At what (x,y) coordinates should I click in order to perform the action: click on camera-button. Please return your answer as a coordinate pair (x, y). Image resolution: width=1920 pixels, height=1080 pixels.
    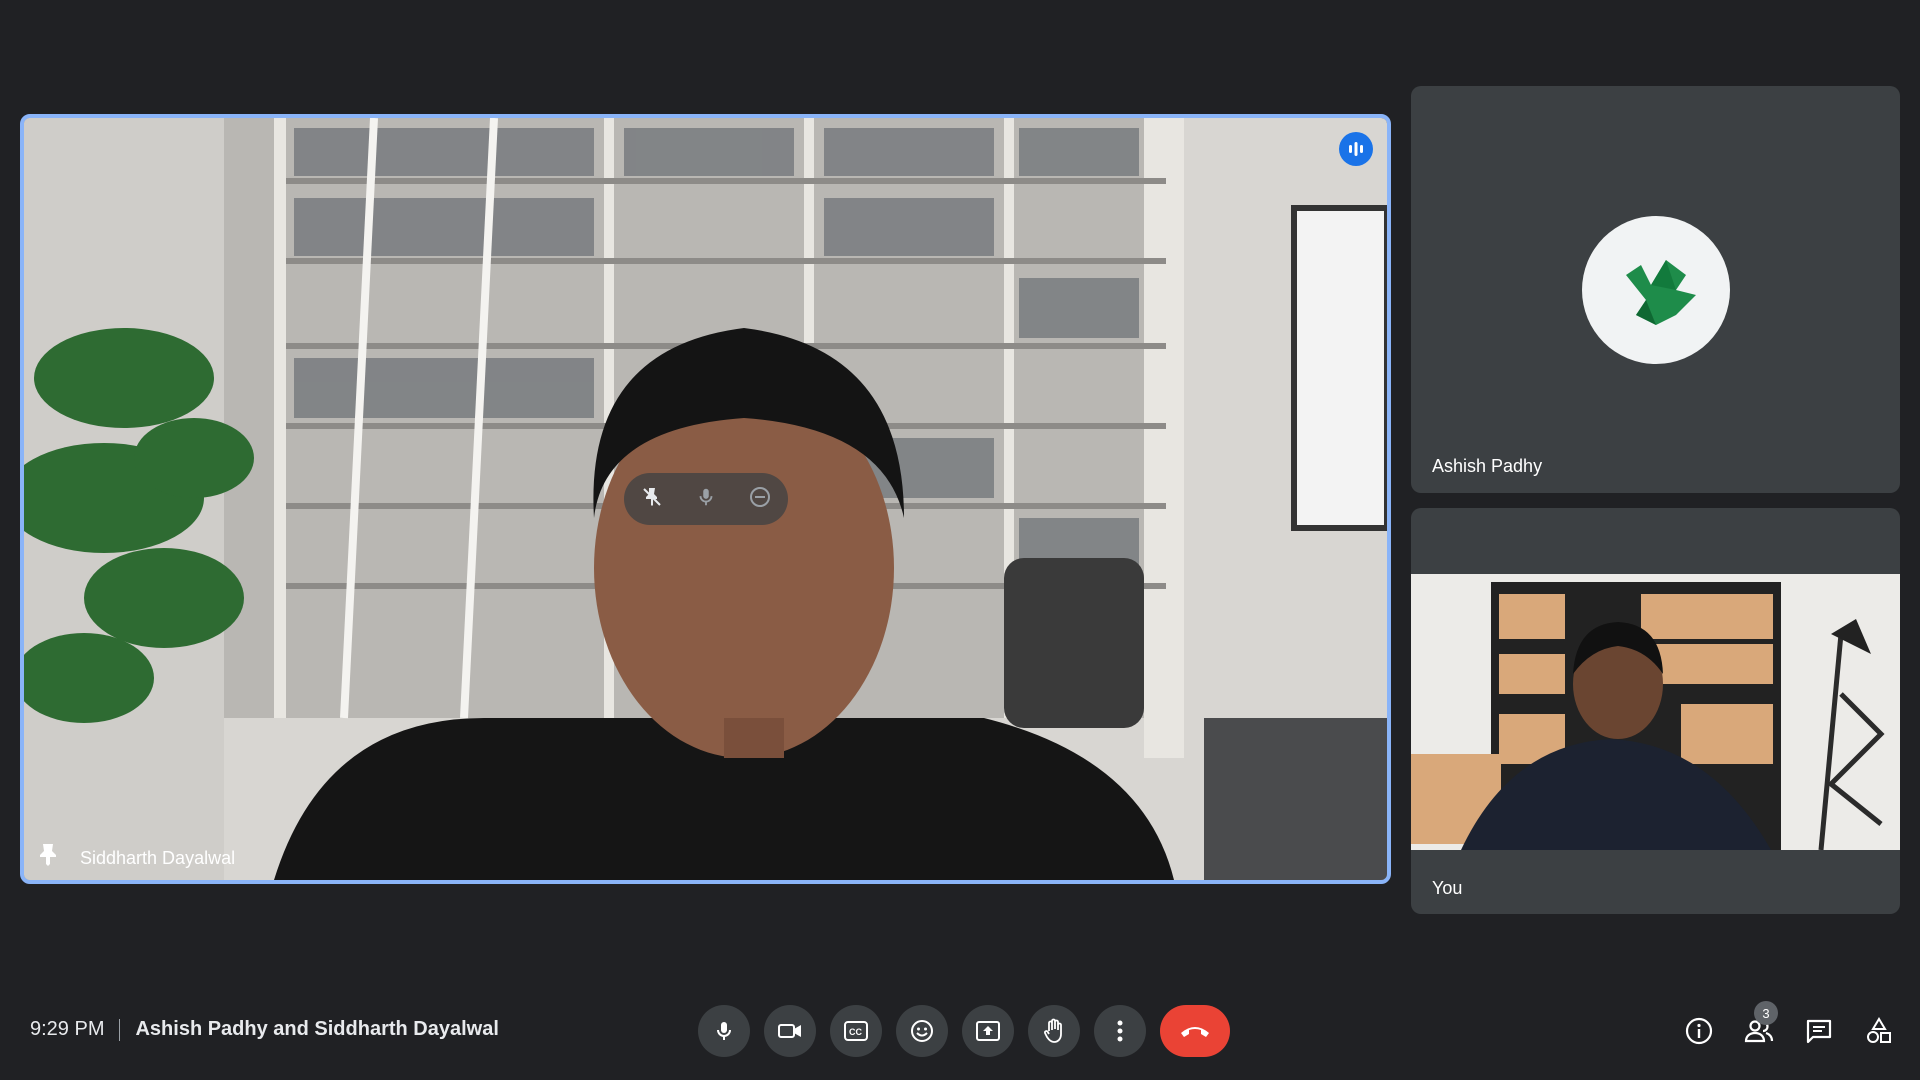
    Looking at the image, I should click on (790, 1031).